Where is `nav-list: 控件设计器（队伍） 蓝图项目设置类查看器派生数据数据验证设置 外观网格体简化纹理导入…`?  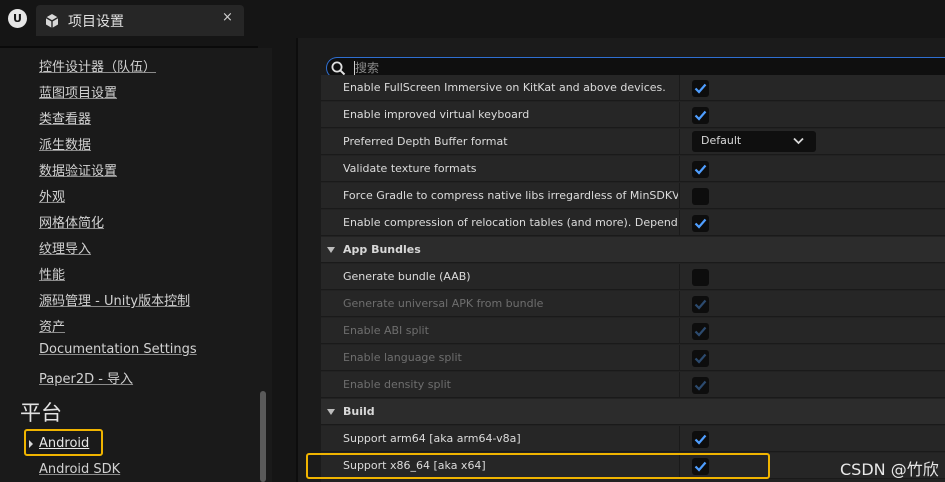
nav-list: 控件设计器（队伍） 蓝图项目设置类查看器派生数据数据验证设置 外观网格体简化纹理导入… is located at coordinates (118, 225).